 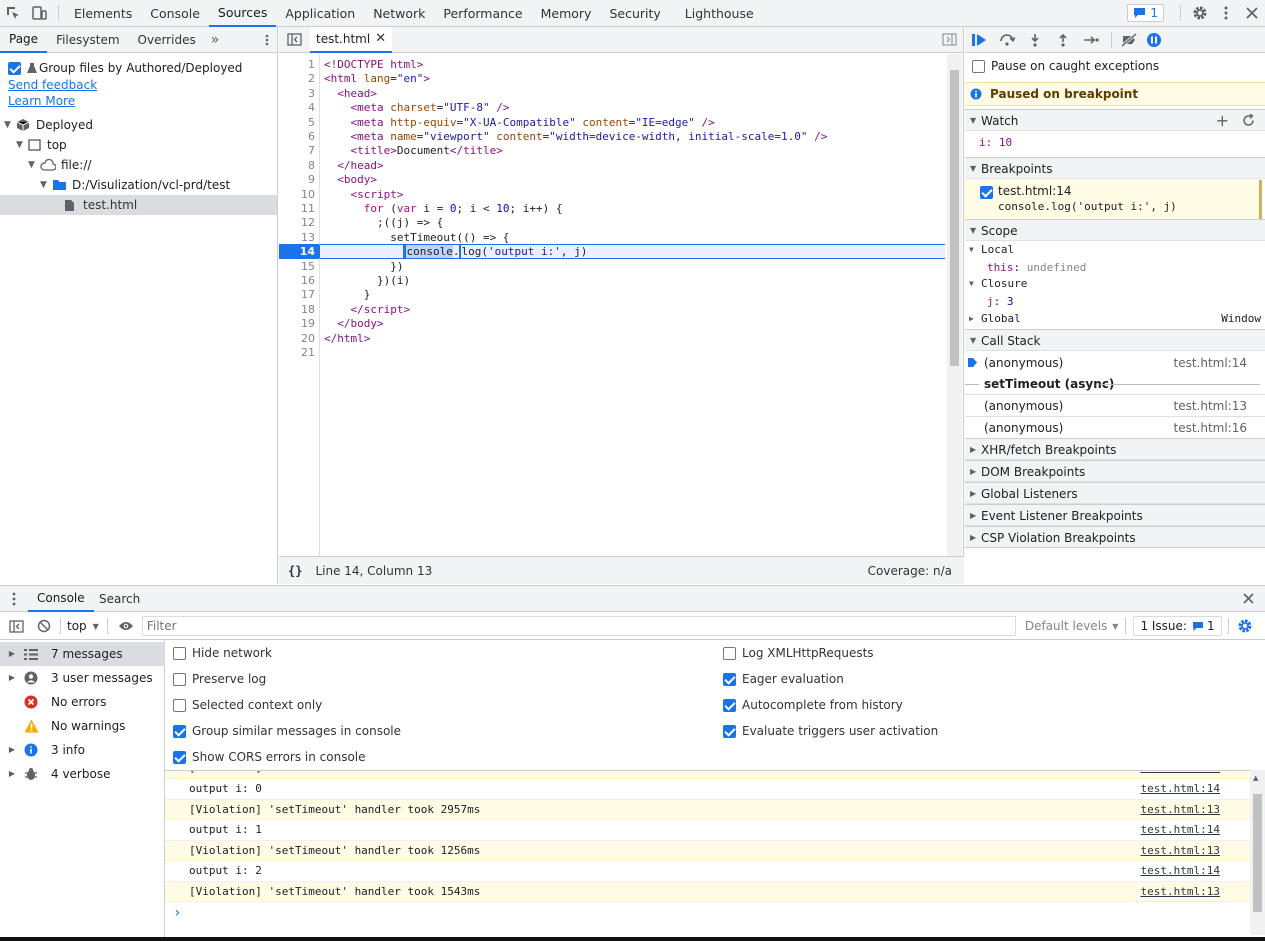 I want to click on setting-autocomplete: Autocomplete from history, so click(x=813, y=705).